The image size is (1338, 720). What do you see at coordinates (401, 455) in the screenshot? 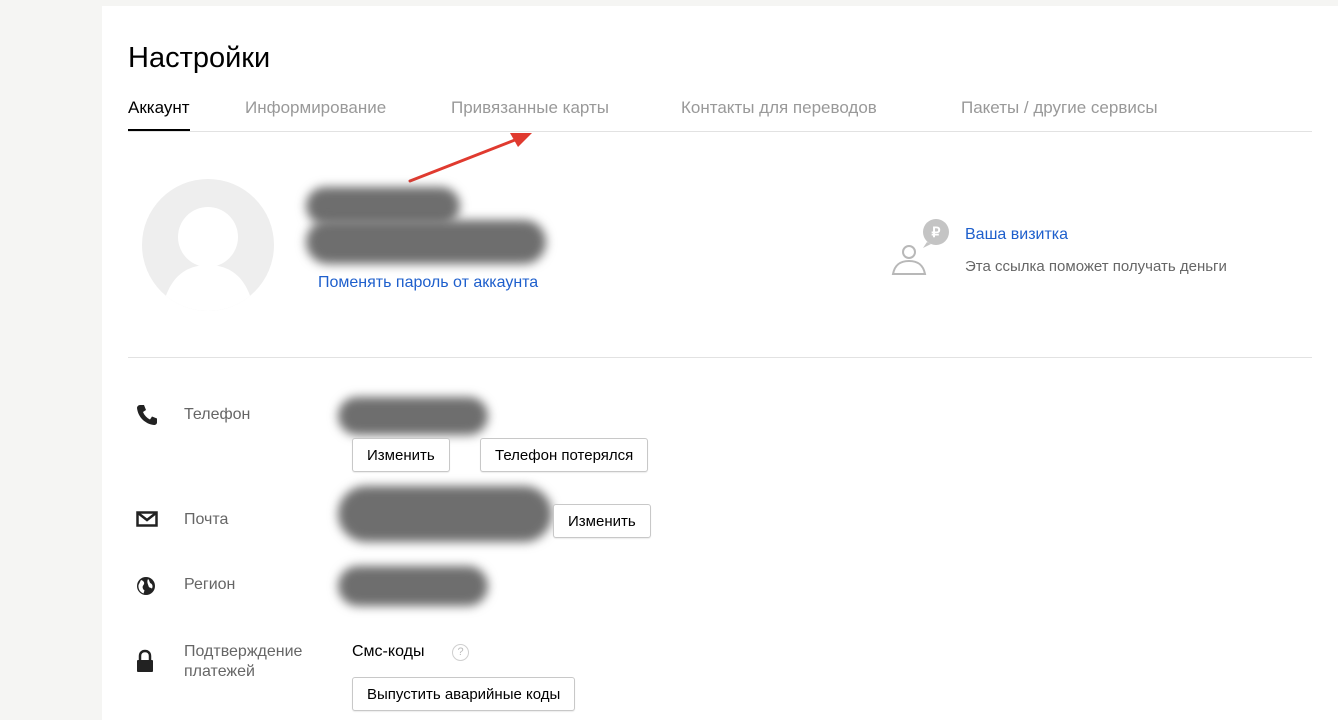
I see `change-phone-button: Изменить` at bounding box center [401, 455].